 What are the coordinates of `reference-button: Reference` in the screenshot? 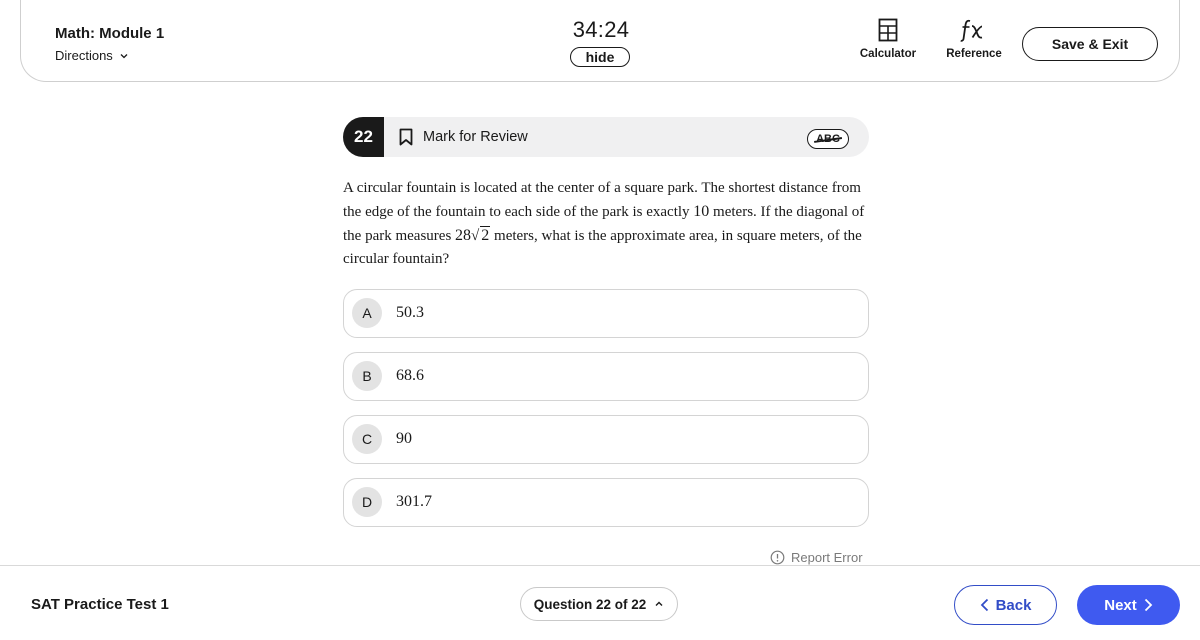 It's located at (974, 39).